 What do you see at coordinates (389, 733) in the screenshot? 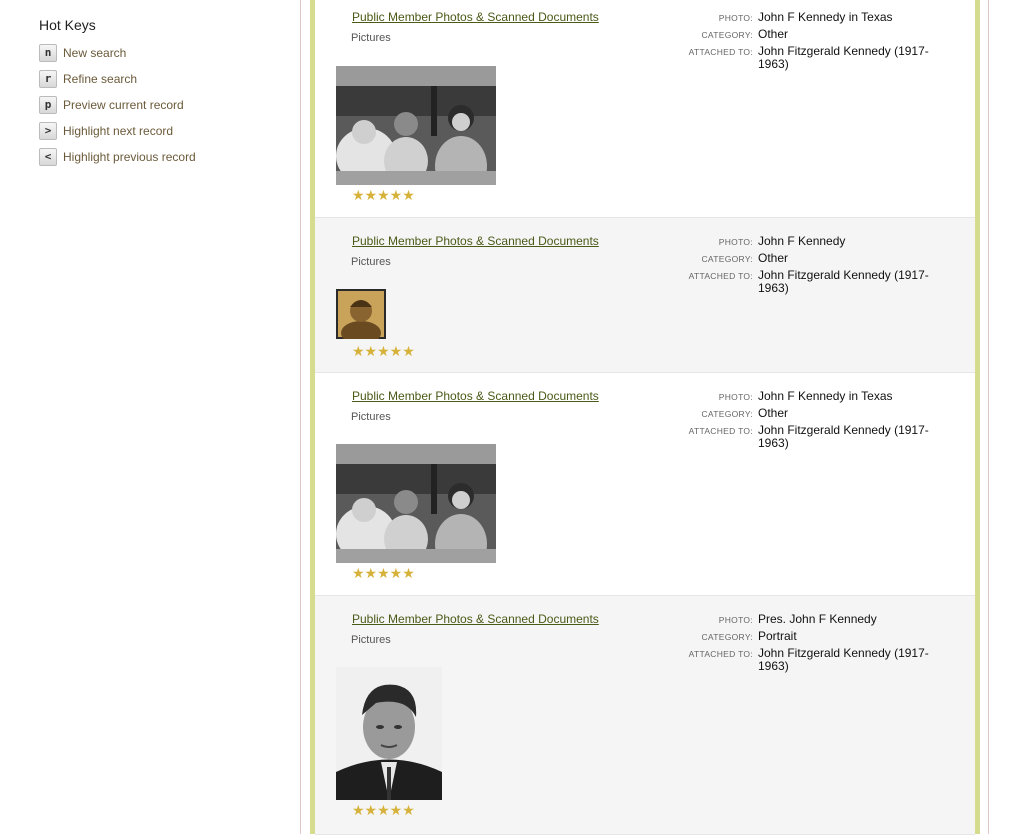
I see `bw-portrait-thumbnail` at bounding box center [389, 733].